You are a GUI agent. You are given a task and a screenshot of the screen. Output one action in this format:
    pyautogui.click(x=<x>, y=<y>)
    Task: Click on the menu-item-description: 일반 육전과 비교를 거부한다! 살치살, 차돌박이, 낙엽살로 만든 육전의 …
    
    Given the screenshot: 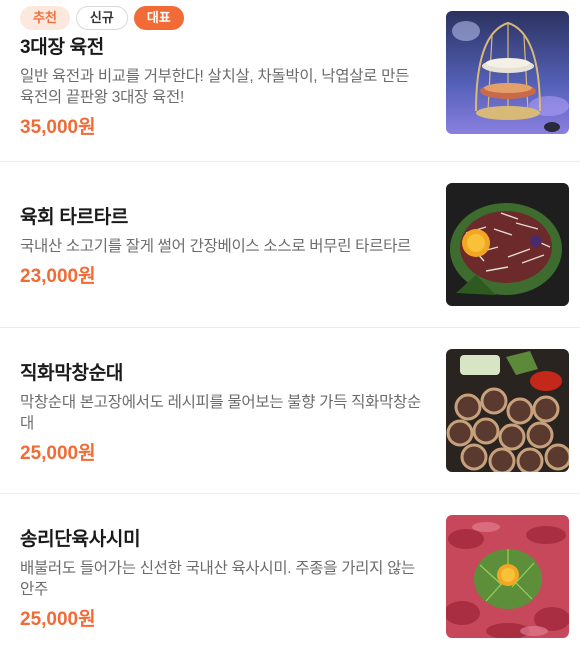 What is the action you would take?
    pyautogui.click(x=215, y=87)
    